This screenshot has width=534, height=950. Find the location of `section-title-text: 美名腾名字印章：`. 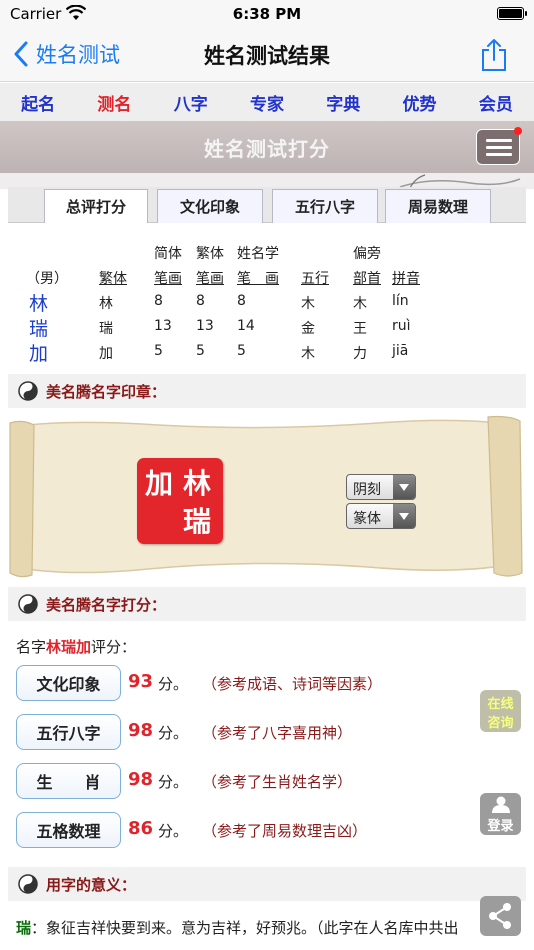

section-title-text: 美名腾名字印章： is located at coordinates (106, 391).